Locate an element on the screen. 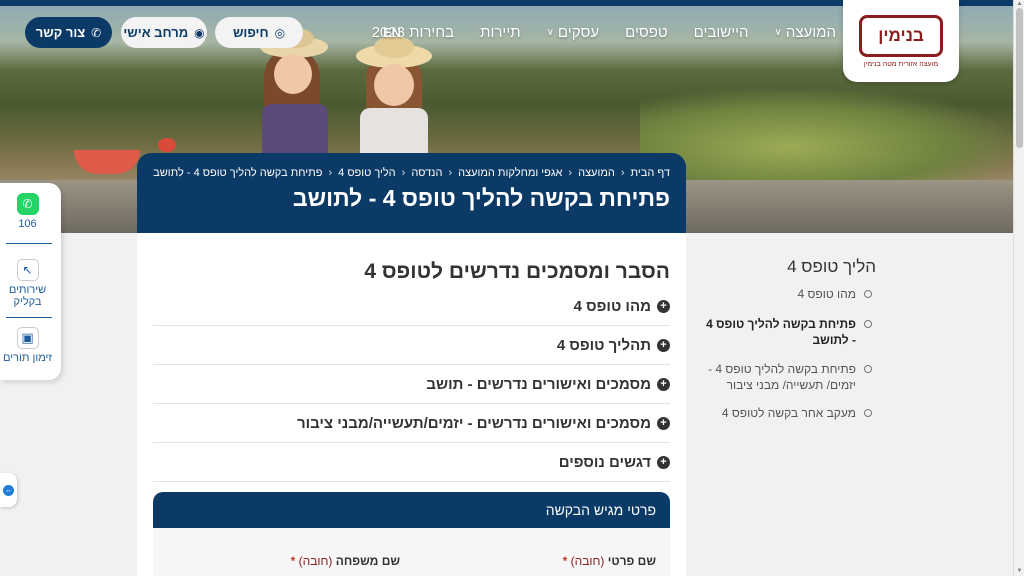  contact-label: צור קשר is located at coordinates (60, 32).